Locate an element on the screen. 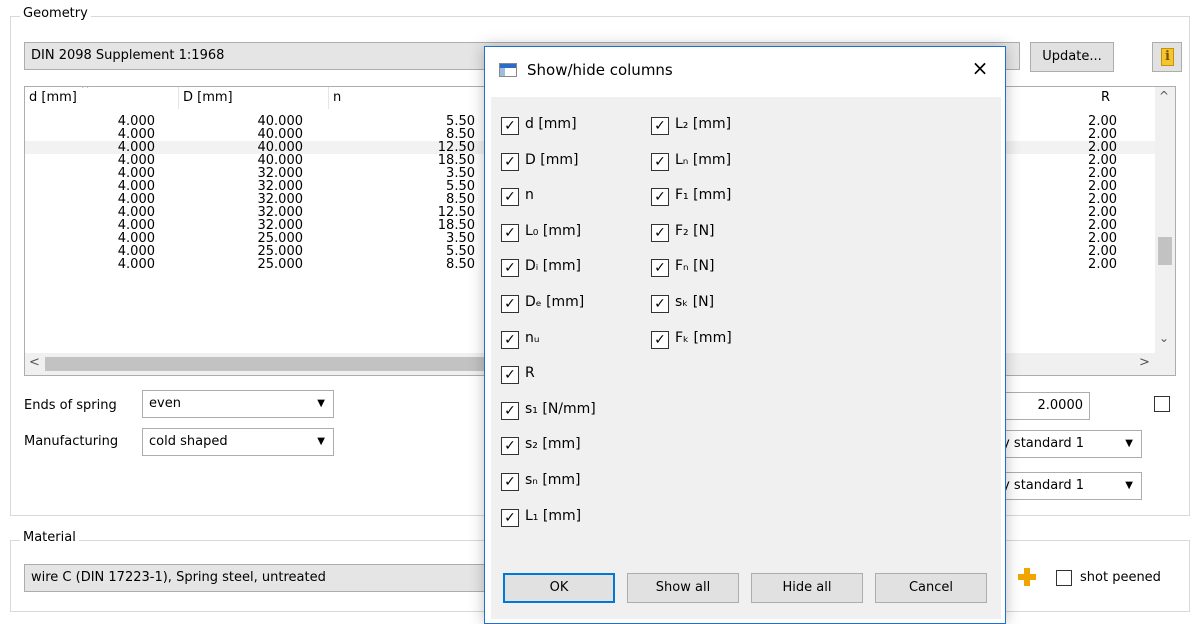 The height and width of the screenshot is (624, 1200). column-header-d: d [mm] ^ is located at coordinates (102, 98).